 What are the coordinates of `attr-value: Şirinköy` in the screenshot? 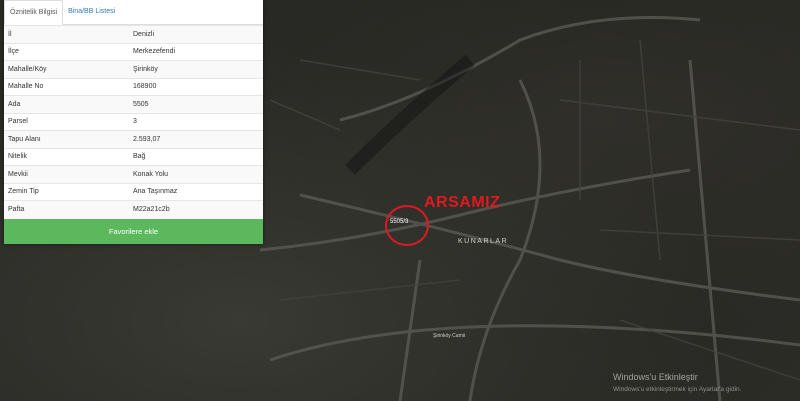 It's located at (196, 69).